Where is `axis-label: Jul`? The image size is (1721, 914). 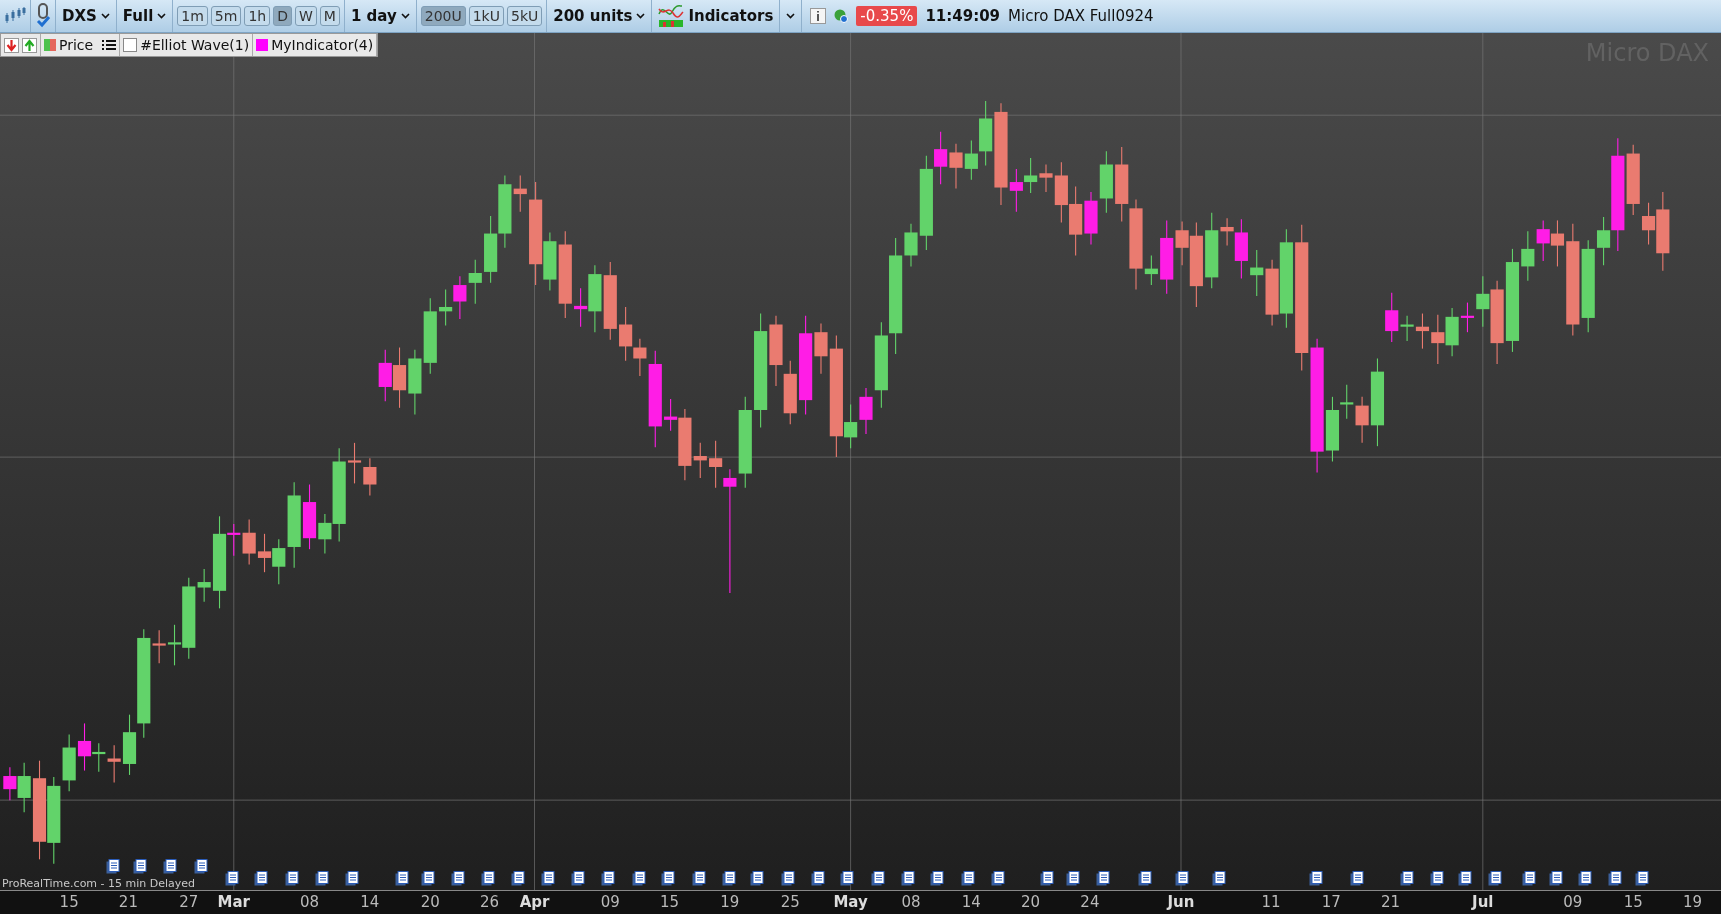
axis-label: Jul is located at coordinates (1483, 902).